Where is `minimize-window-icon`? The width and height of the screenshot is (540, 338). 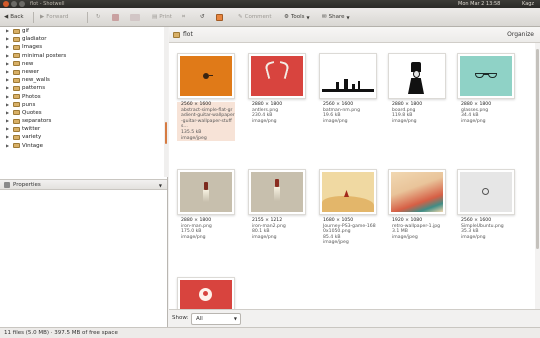 minimize-window-icon is located at coordinates (14, 4).